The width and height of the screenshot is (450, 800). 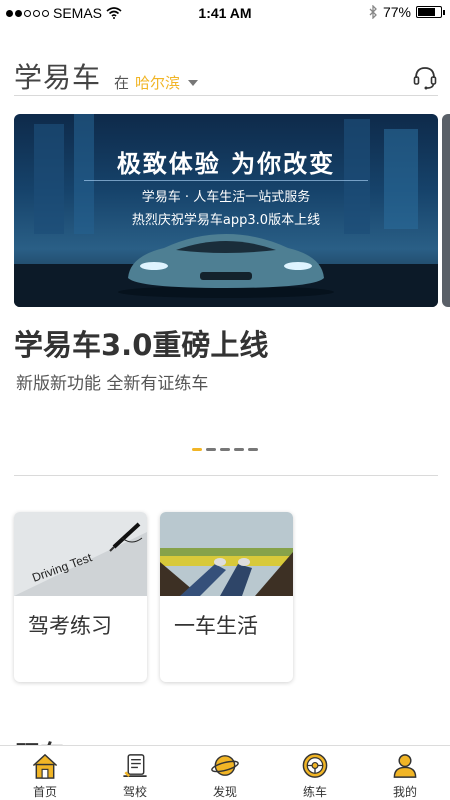 I want to click on next-banner-peek, so click(x=446, y=210).